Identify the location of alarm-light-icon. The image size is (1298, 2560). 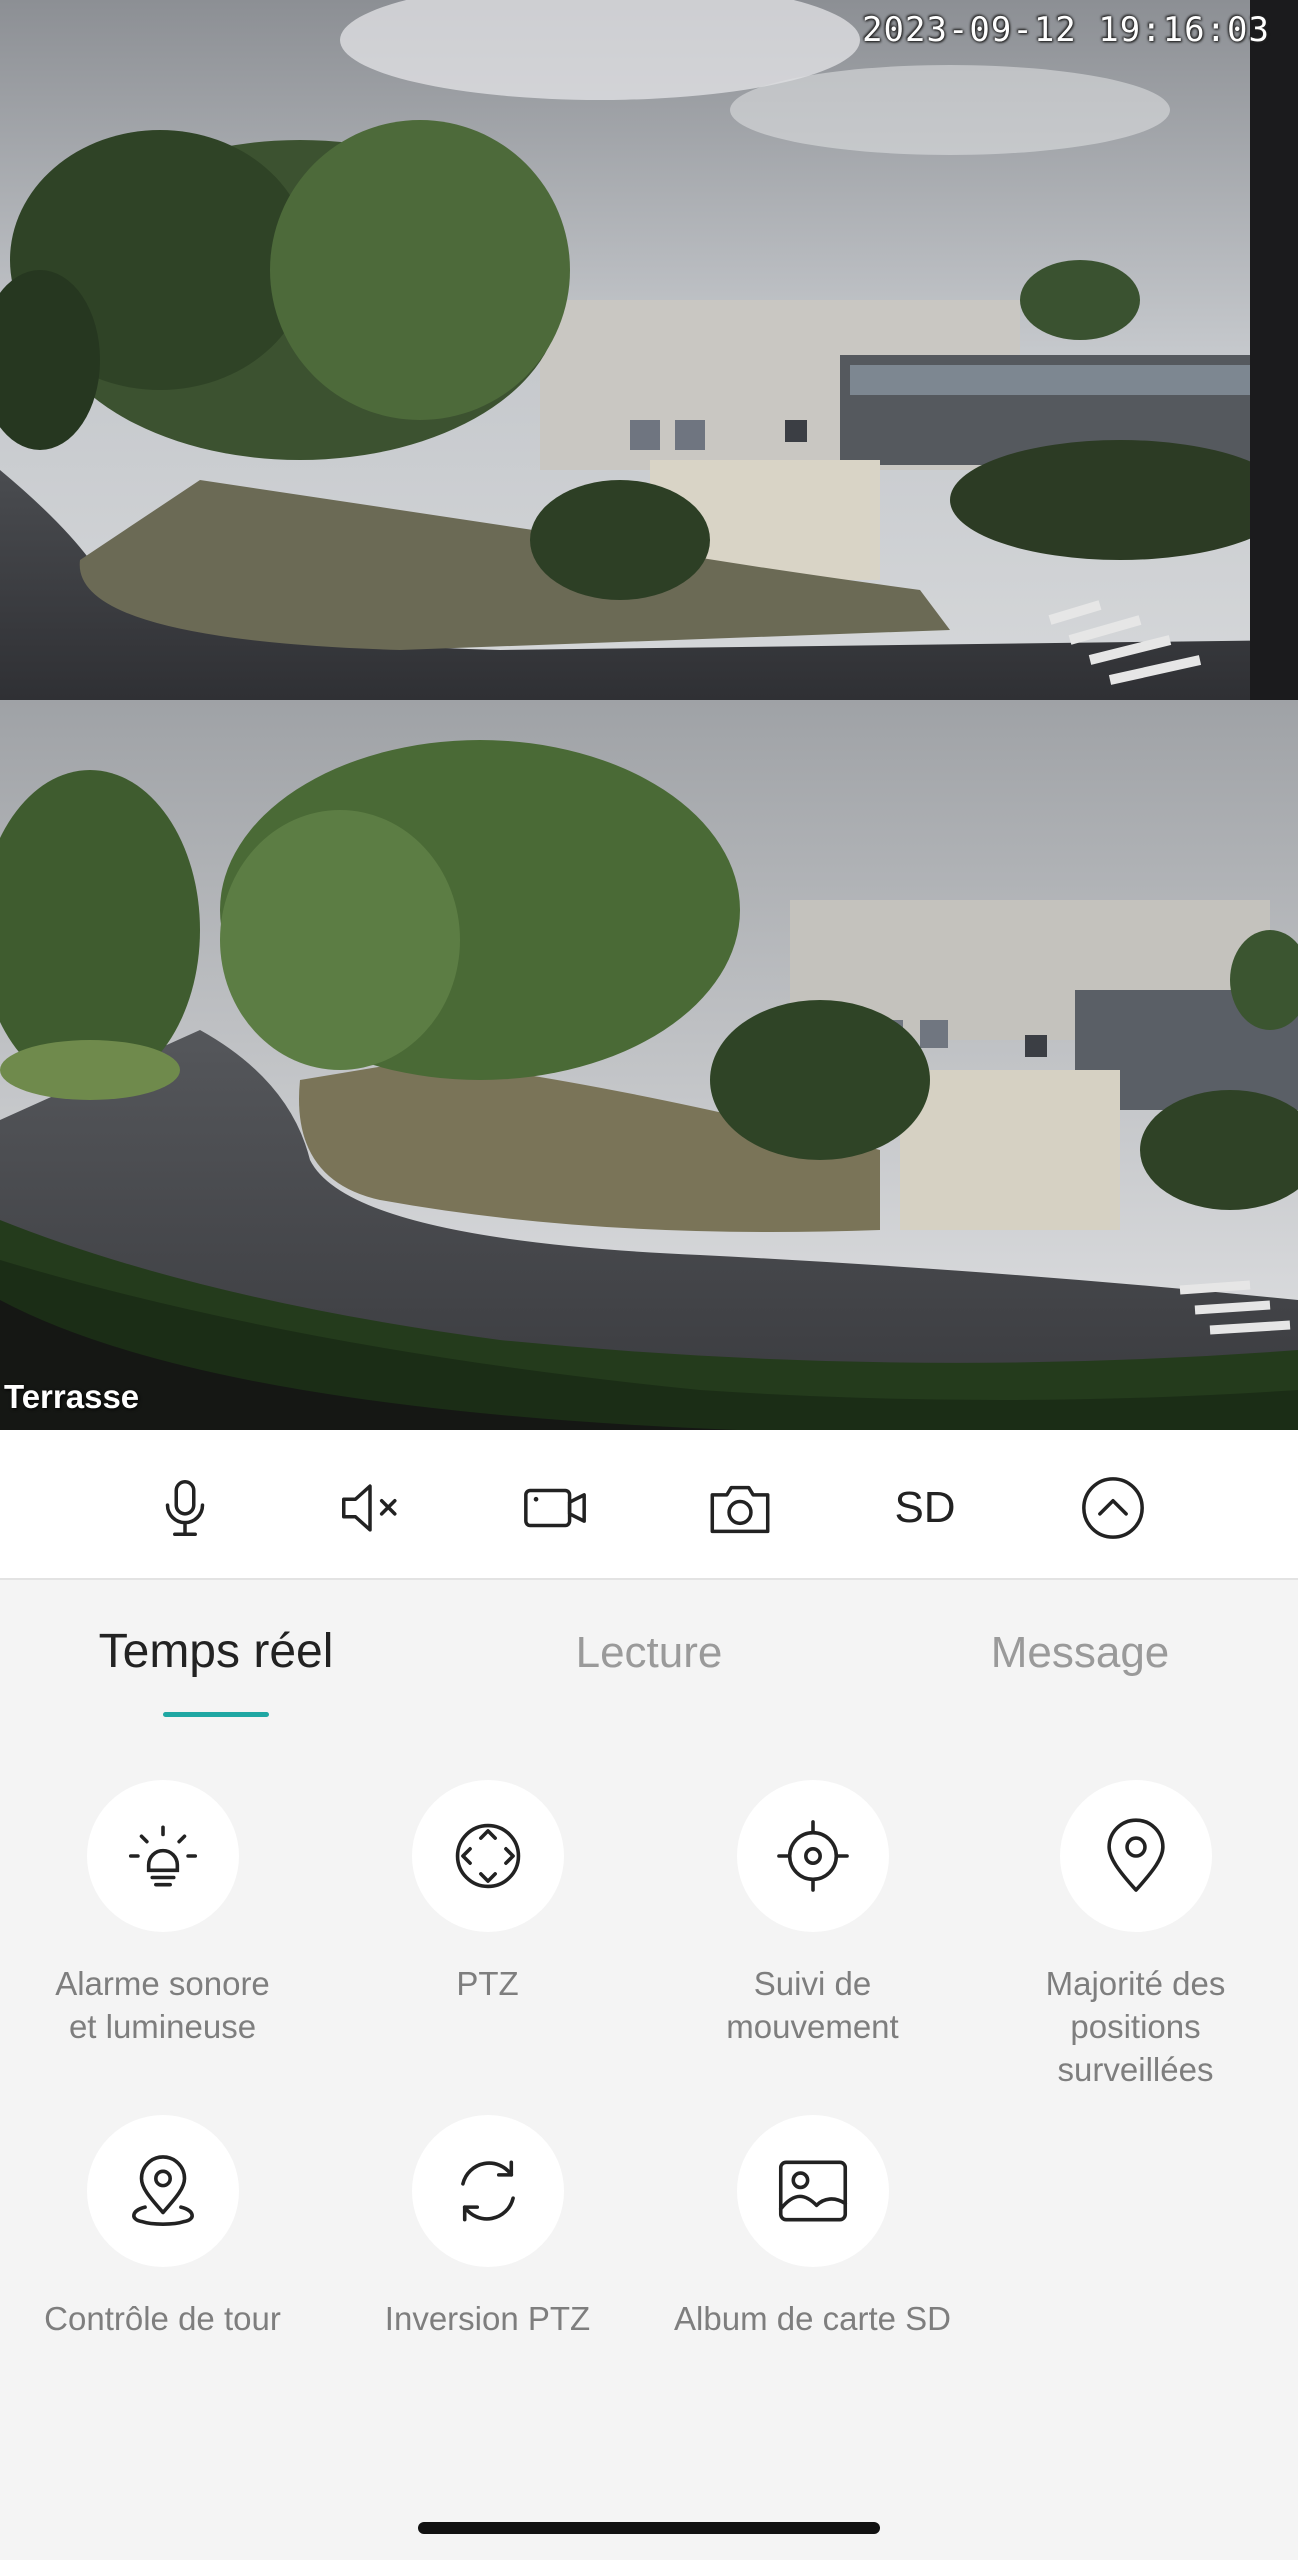
(162, 1856).